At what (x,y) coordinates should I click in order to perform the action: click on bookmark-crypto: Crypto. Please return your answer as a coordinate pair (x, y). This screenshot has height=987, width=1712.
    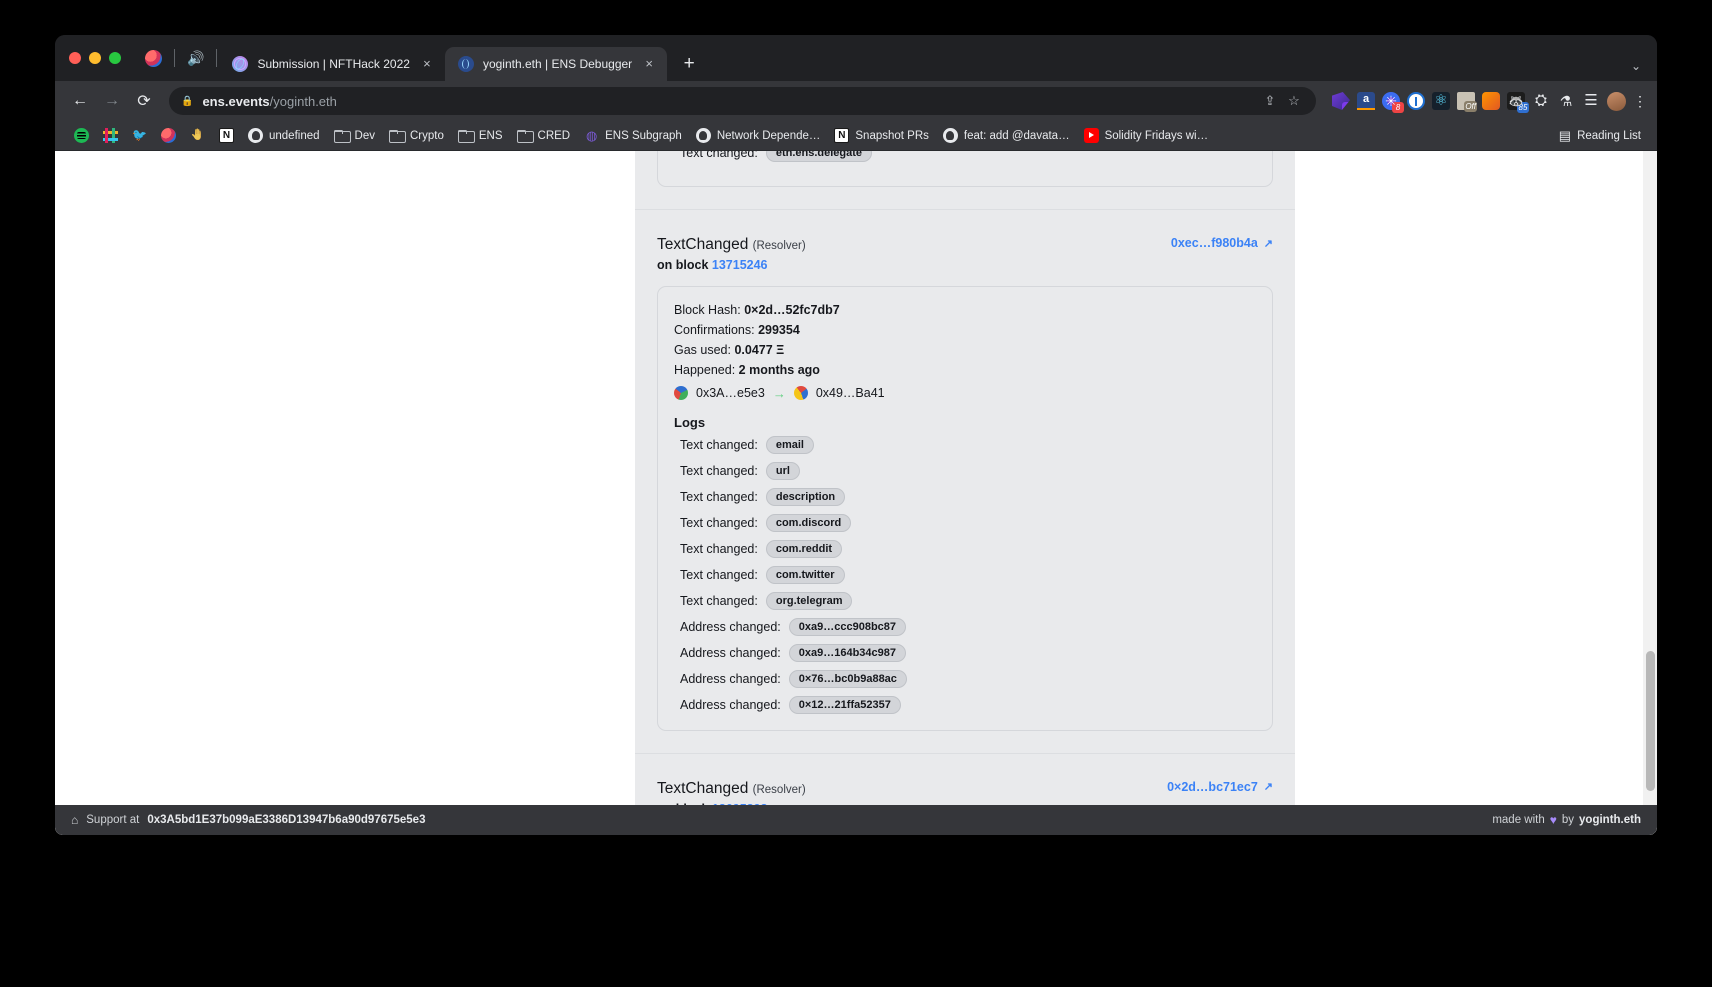
    Looking at the image, I should click on (416, 135).